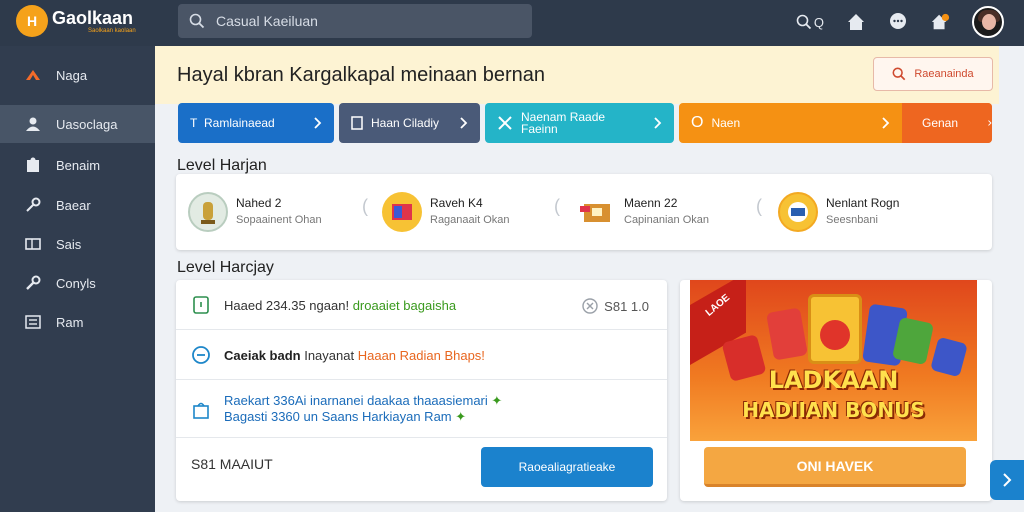 Image resolution: width=1024 pixels, height=512 pixels. I want to click on sidebar-item-uasoclaga: Uasoclaga, so click(77, 124).